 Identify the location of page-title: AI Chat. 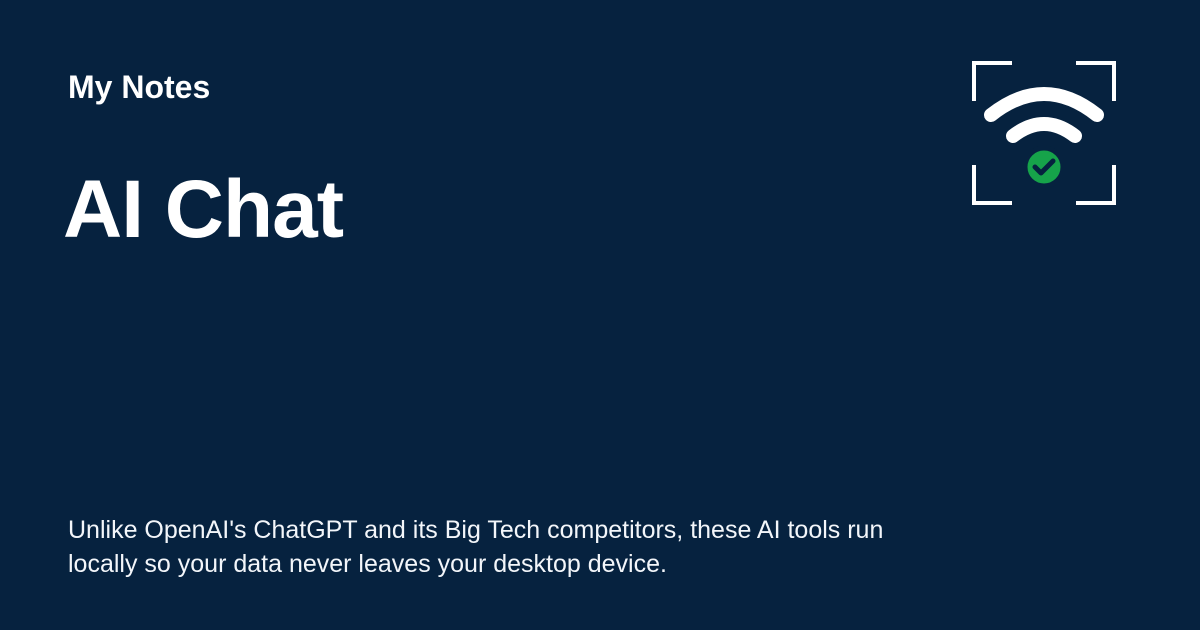
(203, 209).